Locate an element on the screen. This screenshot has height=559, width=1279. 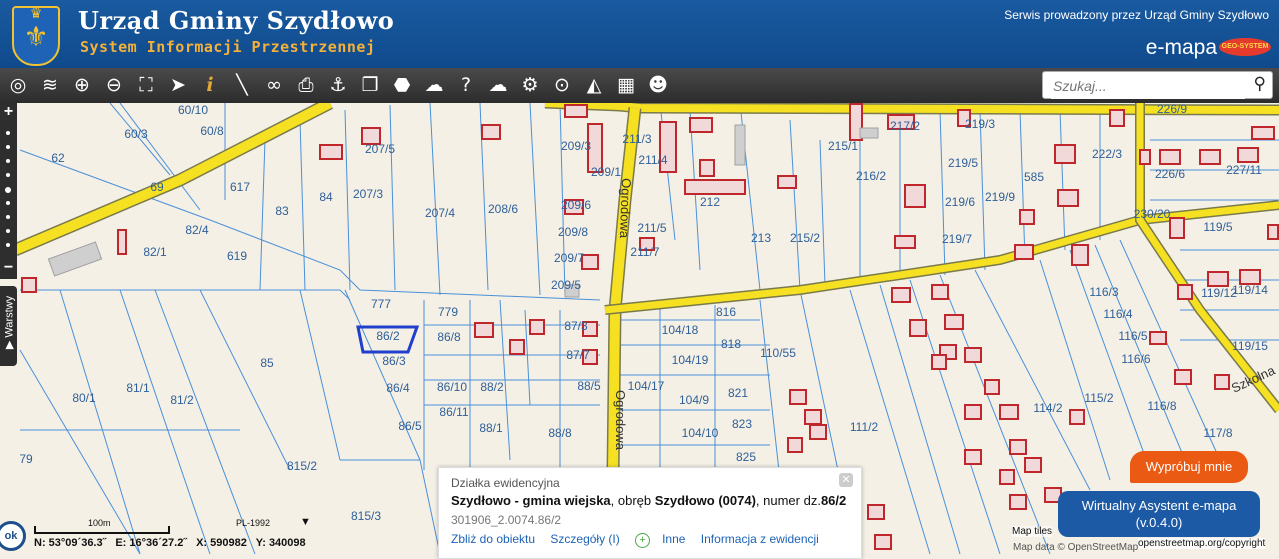
parcel-number-label: 816 is located at coordinates (726, 312).